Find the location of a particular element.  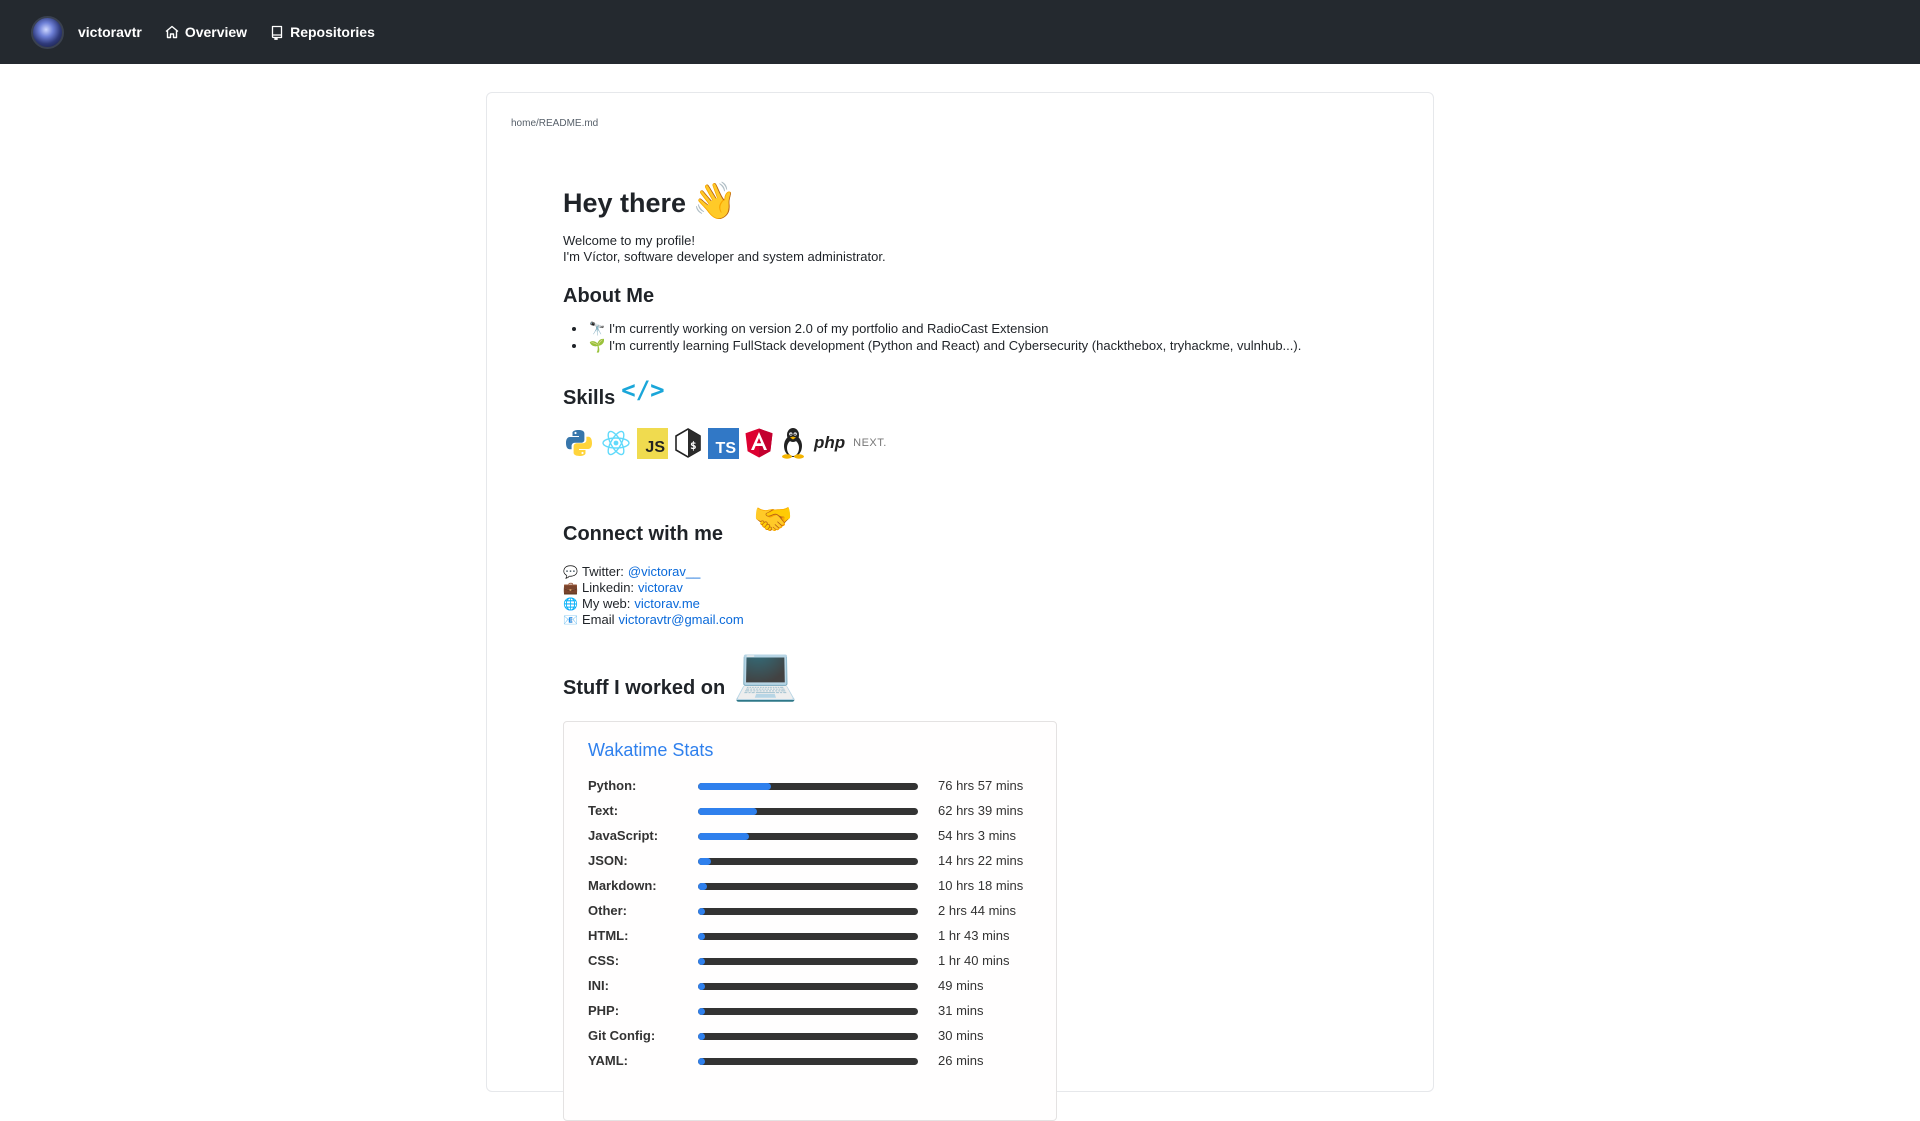

wakatime-row: Python: 76 hrs 57 mins is located at coordinates (818, 786).